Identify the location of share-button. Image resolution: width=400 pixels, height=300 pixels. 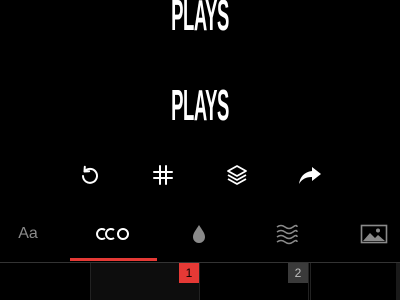
(310, 175).